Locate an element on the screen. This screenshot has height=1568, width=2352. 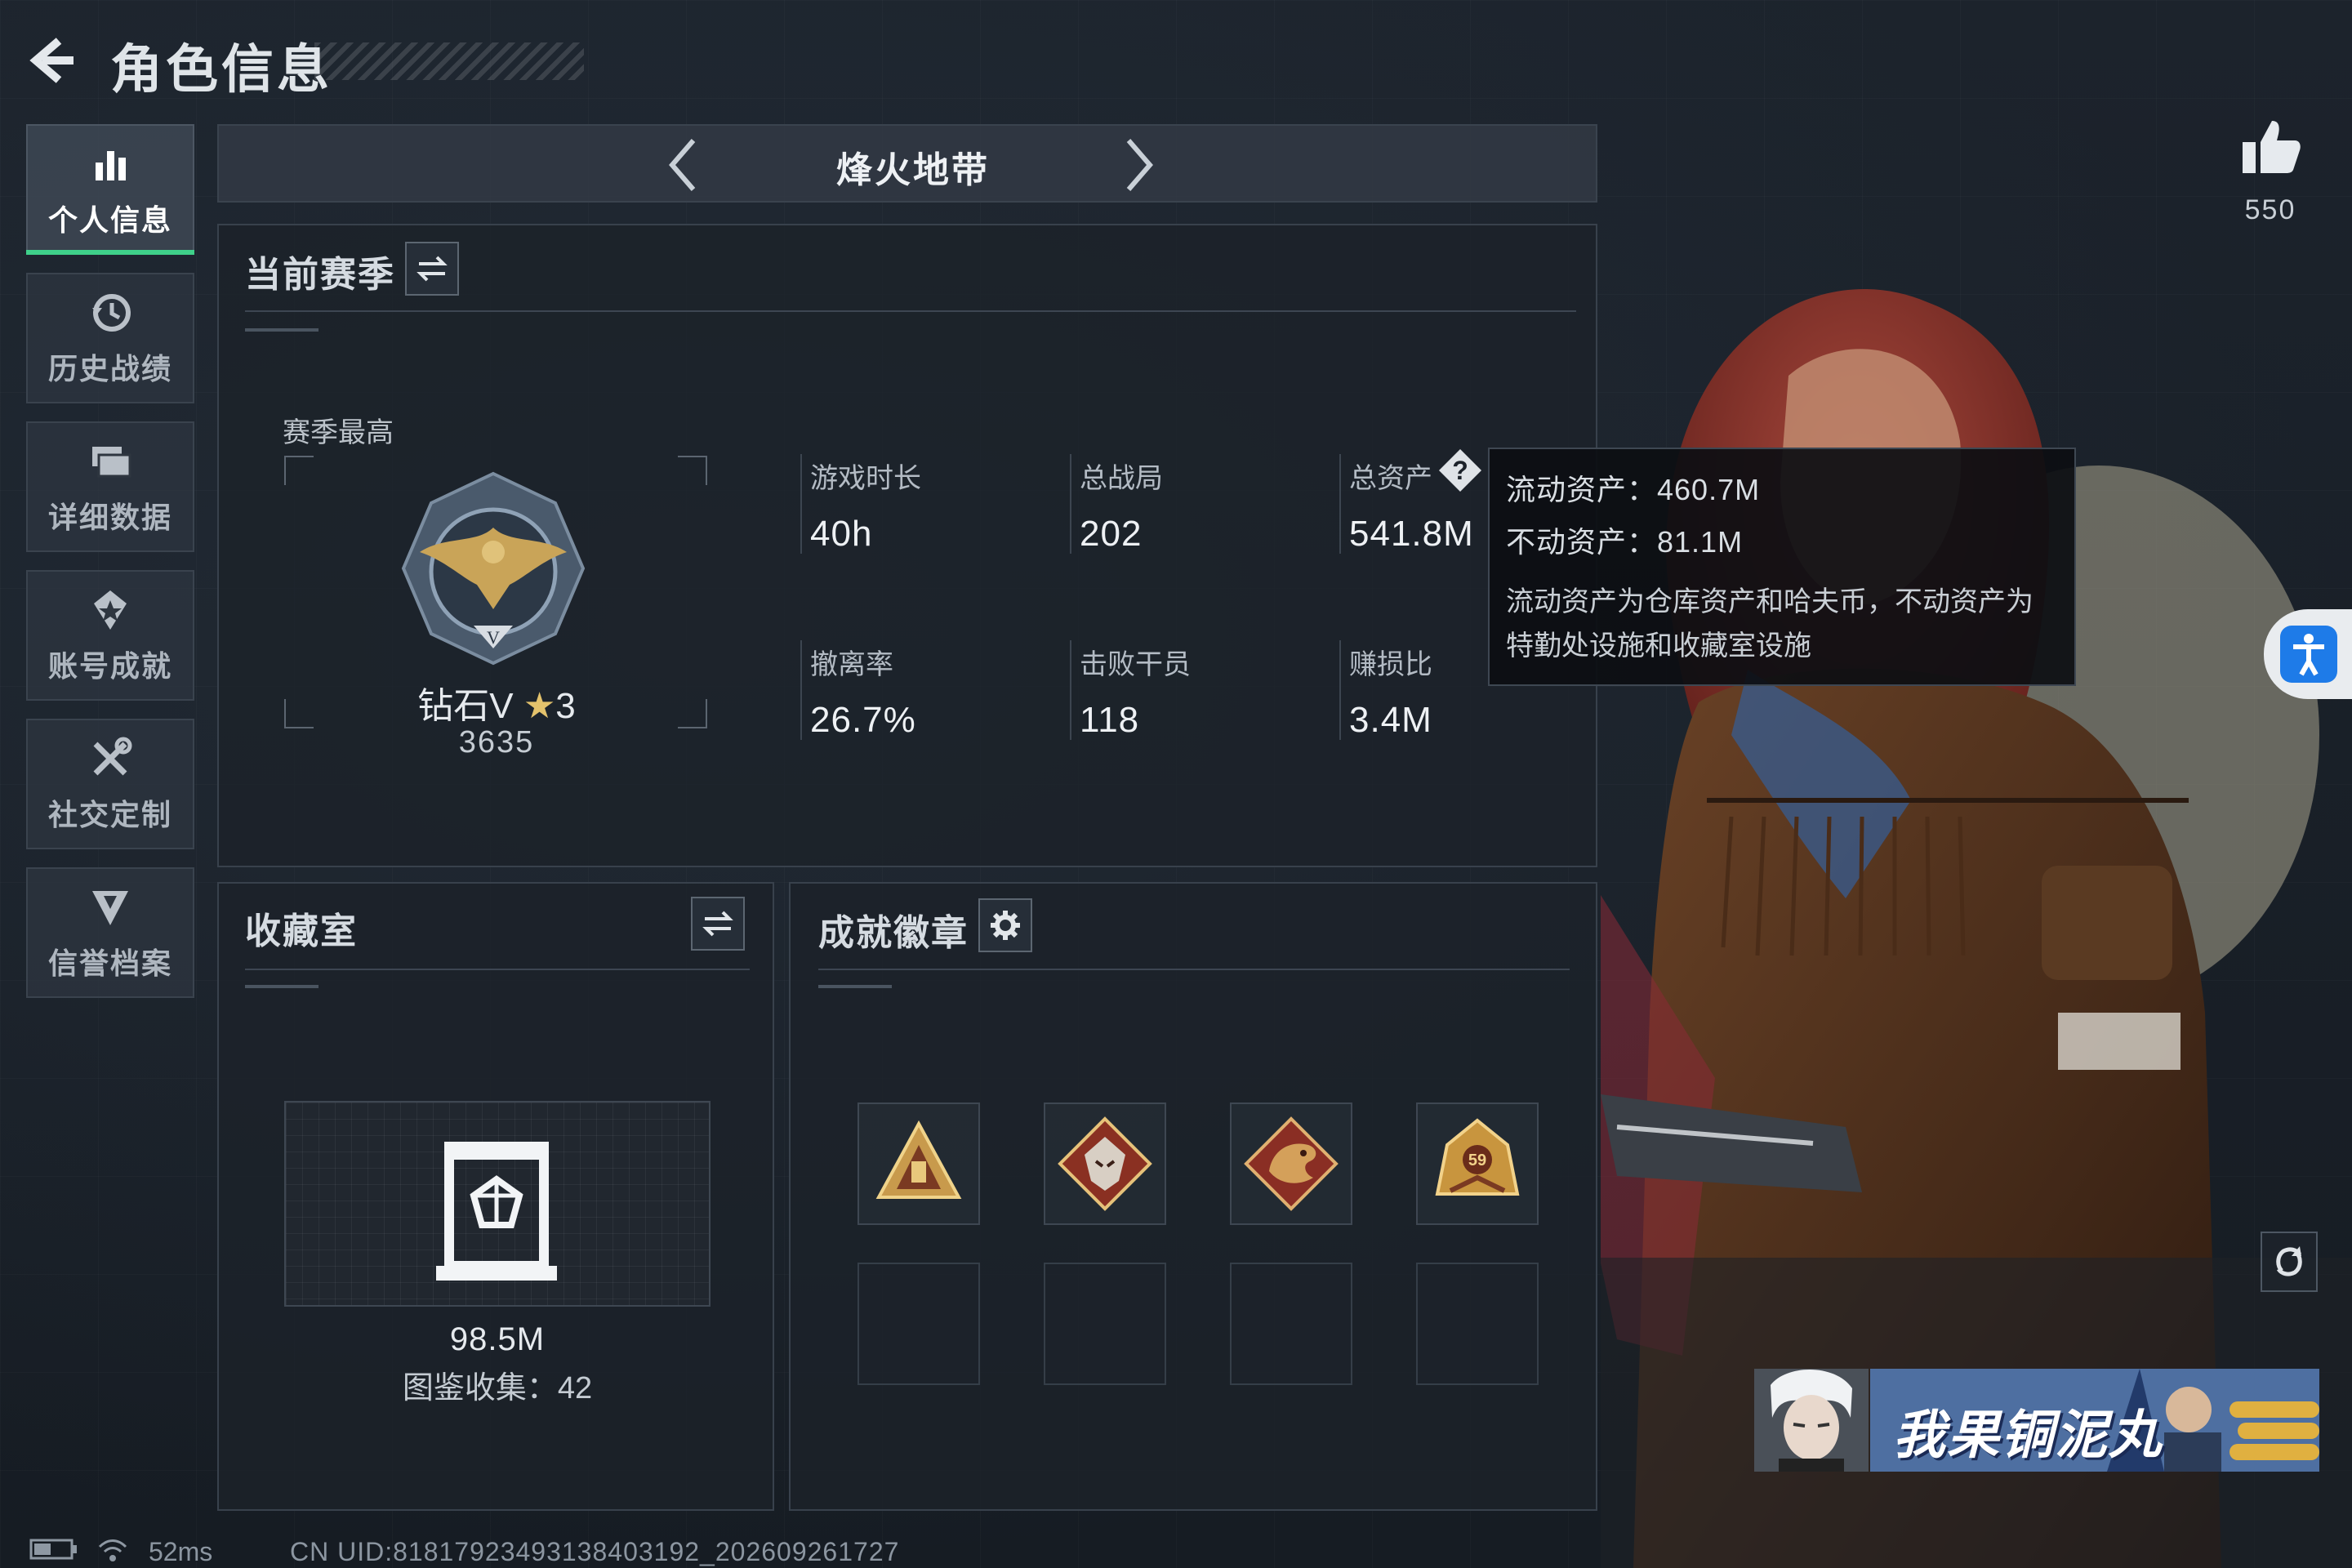
tooltip-fixed-row: 不动资产：81.1M is located at coordinates (1782, 542).